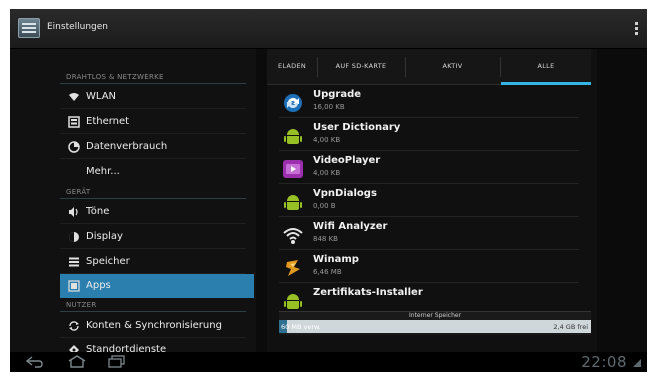 The height and width of the screenshot is (376, 654). What do you see at coordinates (157, 286) in the screenshot?
I see `settings-item-apps: Apps` at bounding box center [157, 286].